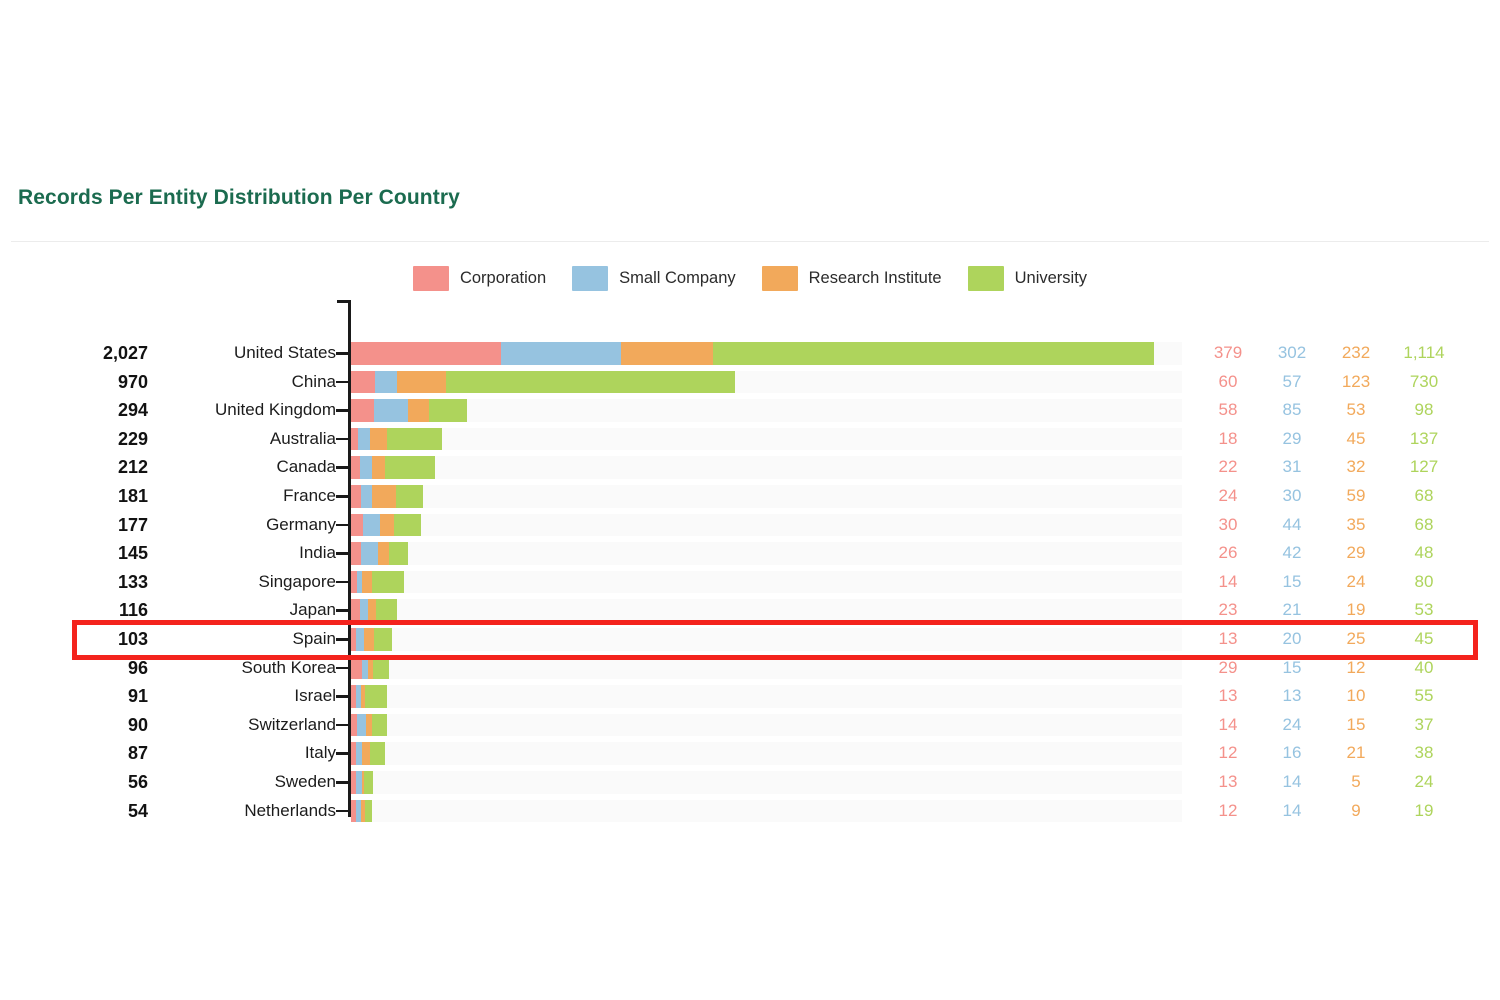 This screenshot has height=1000, width=1500. I want to click on row-total-value: 54, so click(137, 810).